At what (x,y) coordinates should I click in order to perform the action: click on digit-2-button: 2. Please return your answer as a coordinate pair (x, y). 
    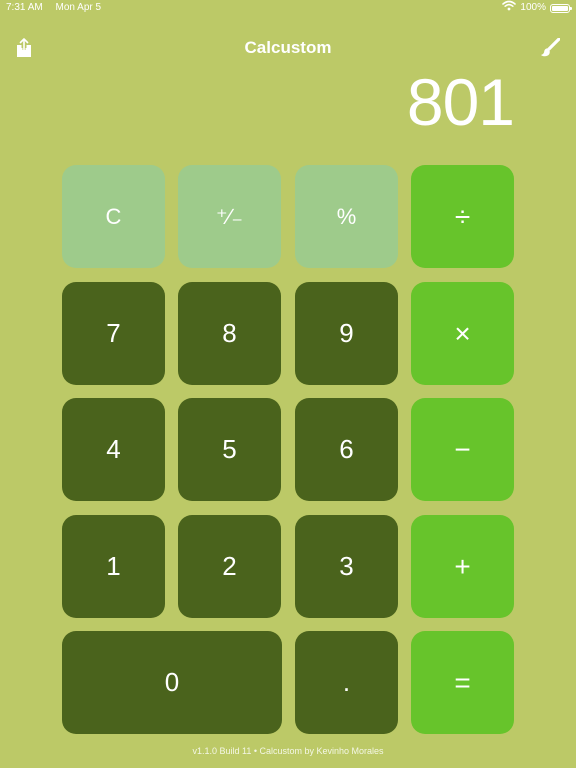
    Looking at the image, I should click on (229, 566).